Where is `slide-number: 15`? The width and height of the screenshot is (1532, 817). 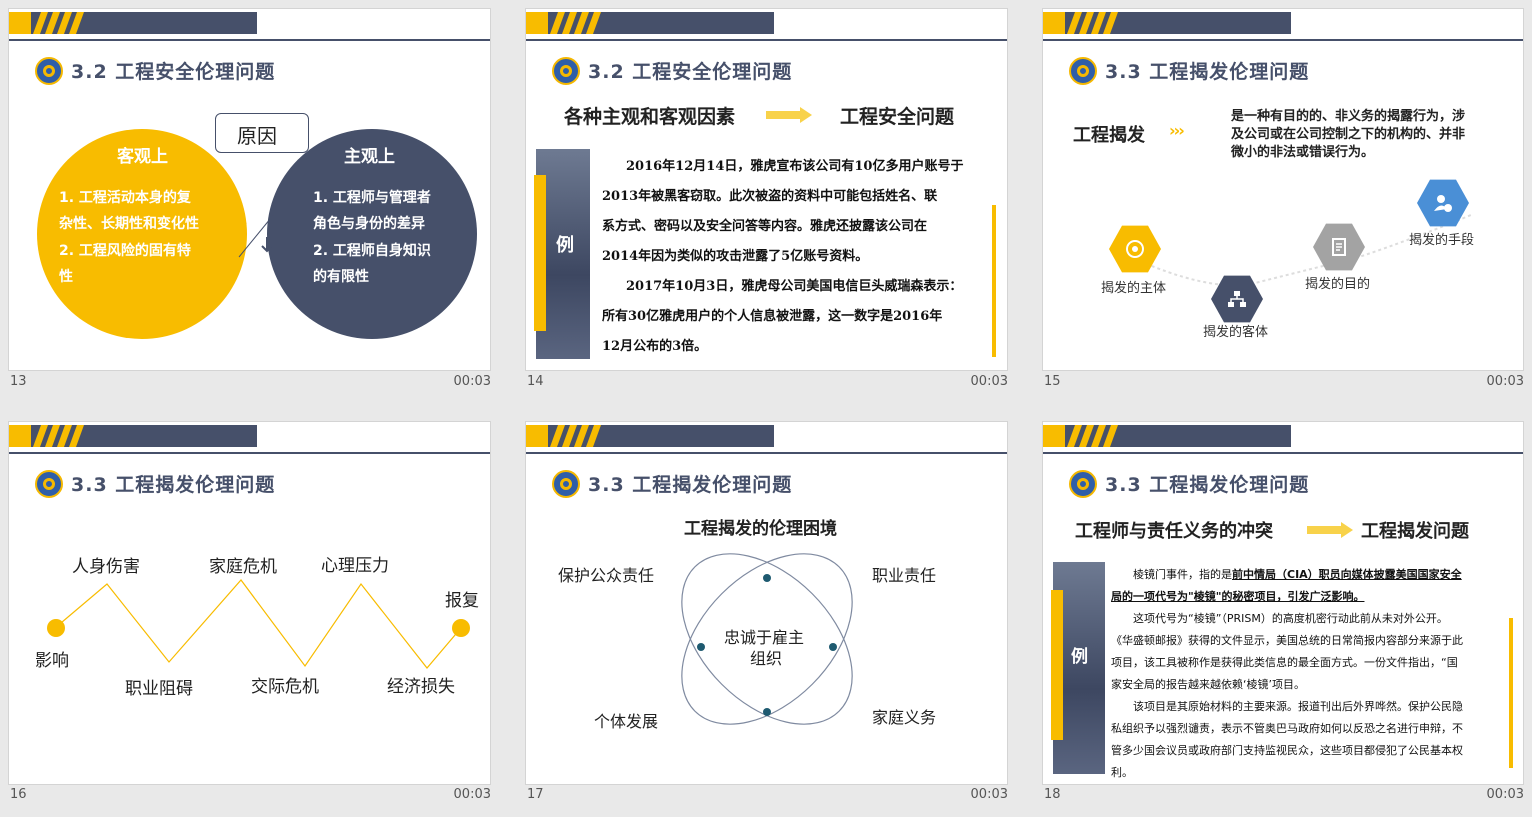
slide-number: 15 is located at coordinates (1052, 381).